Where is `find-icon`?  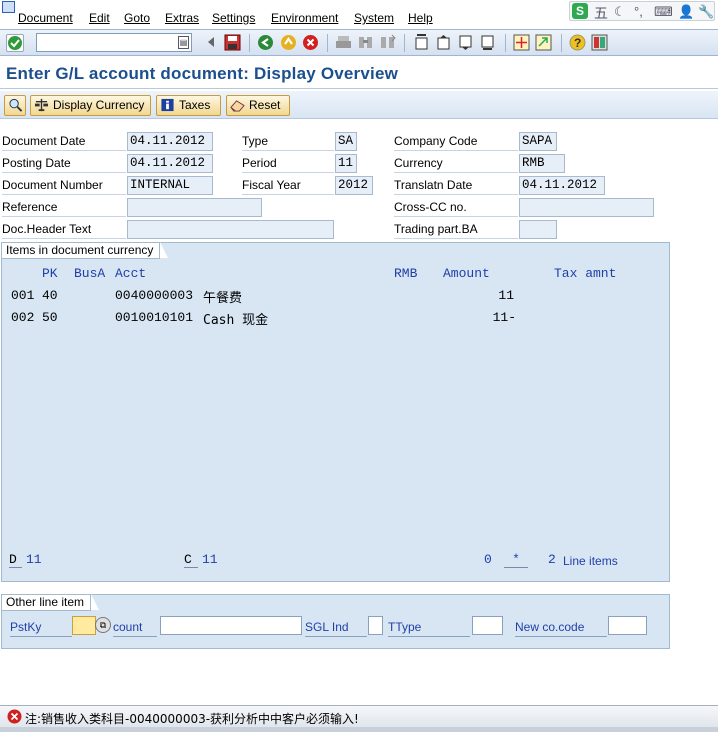
find-icon is located at coordinates (366, 43).